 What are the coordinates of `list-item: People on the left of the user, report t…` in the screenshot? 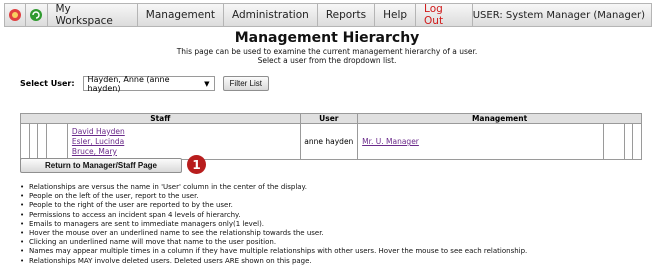 It's located at (335, 196).